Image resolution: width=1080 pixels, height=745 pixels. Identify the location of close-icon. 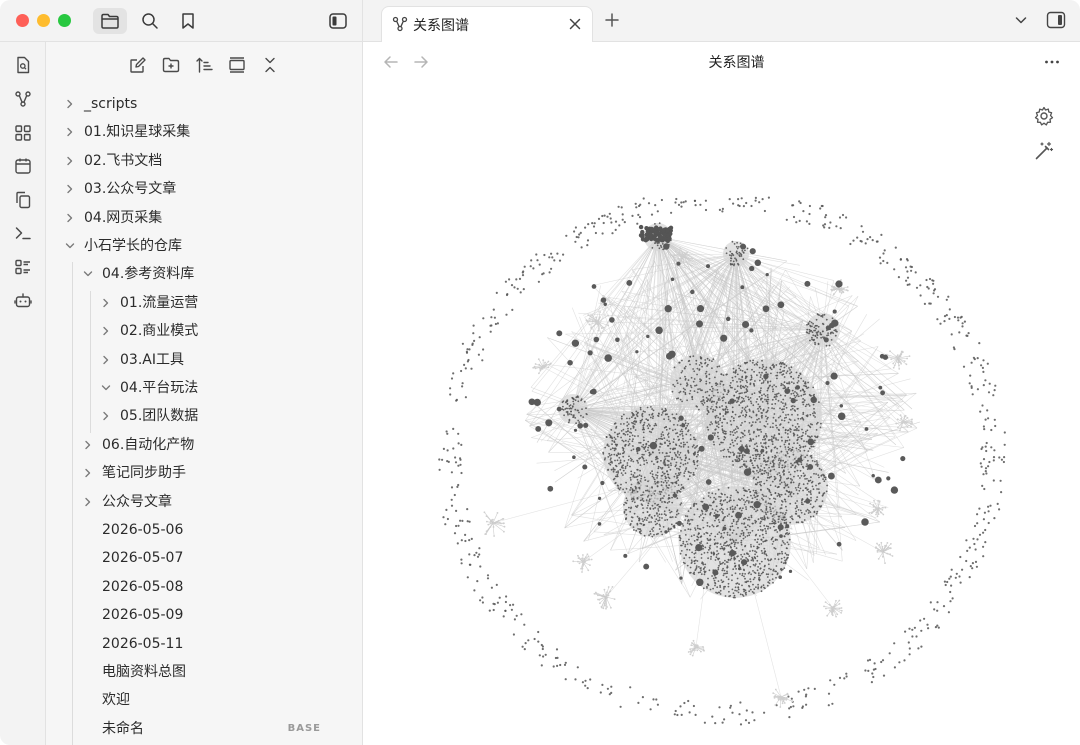
(575, 24).